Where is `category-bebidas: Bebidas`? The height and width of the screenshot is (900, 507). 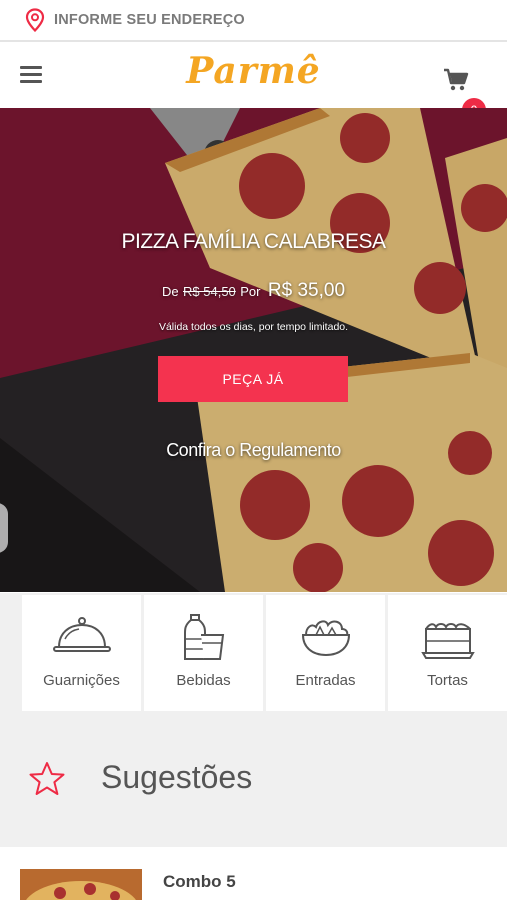
category-bebidas: Bebidas is located at coordinates (203, 653).